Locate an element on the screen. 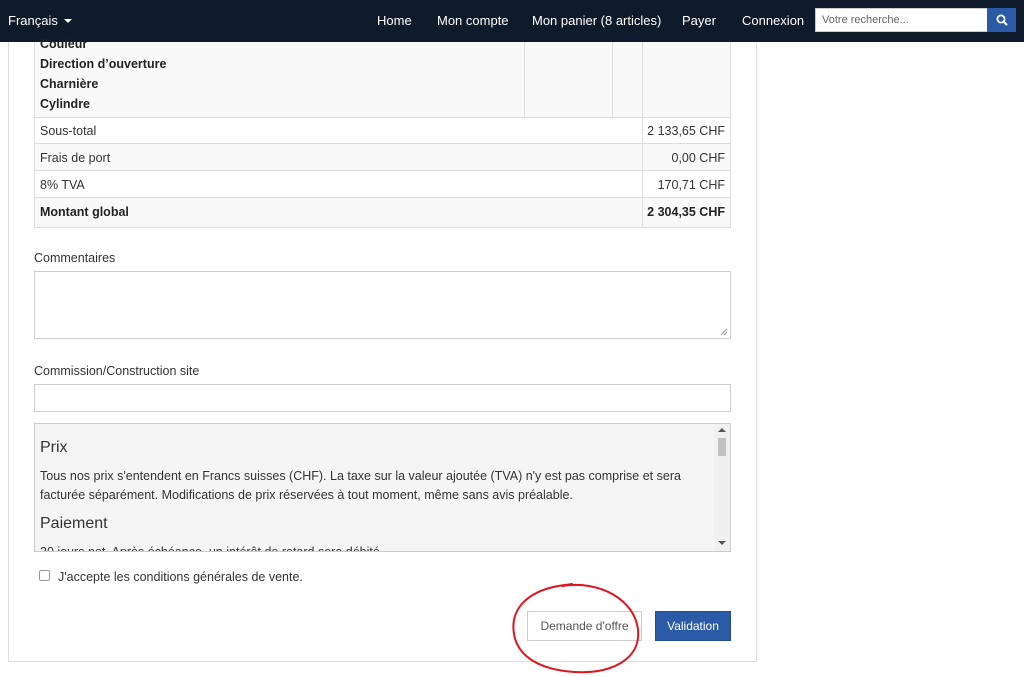 The image size is (1024, 677). search-icon is located at coordinates (1002, 20).